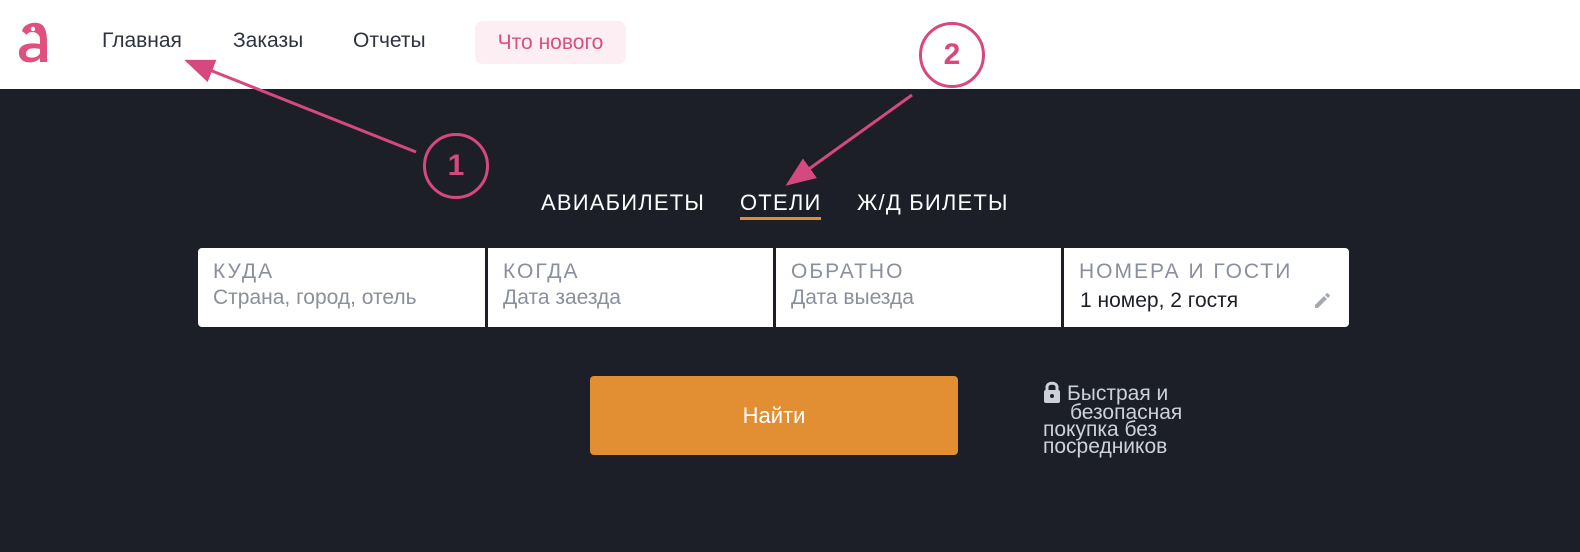 This screenshot has width=1580, height=552. Describe the element at coordinates (1105, 446) in the screenshot. I see `secure-note-line-4: посредников` at that location.